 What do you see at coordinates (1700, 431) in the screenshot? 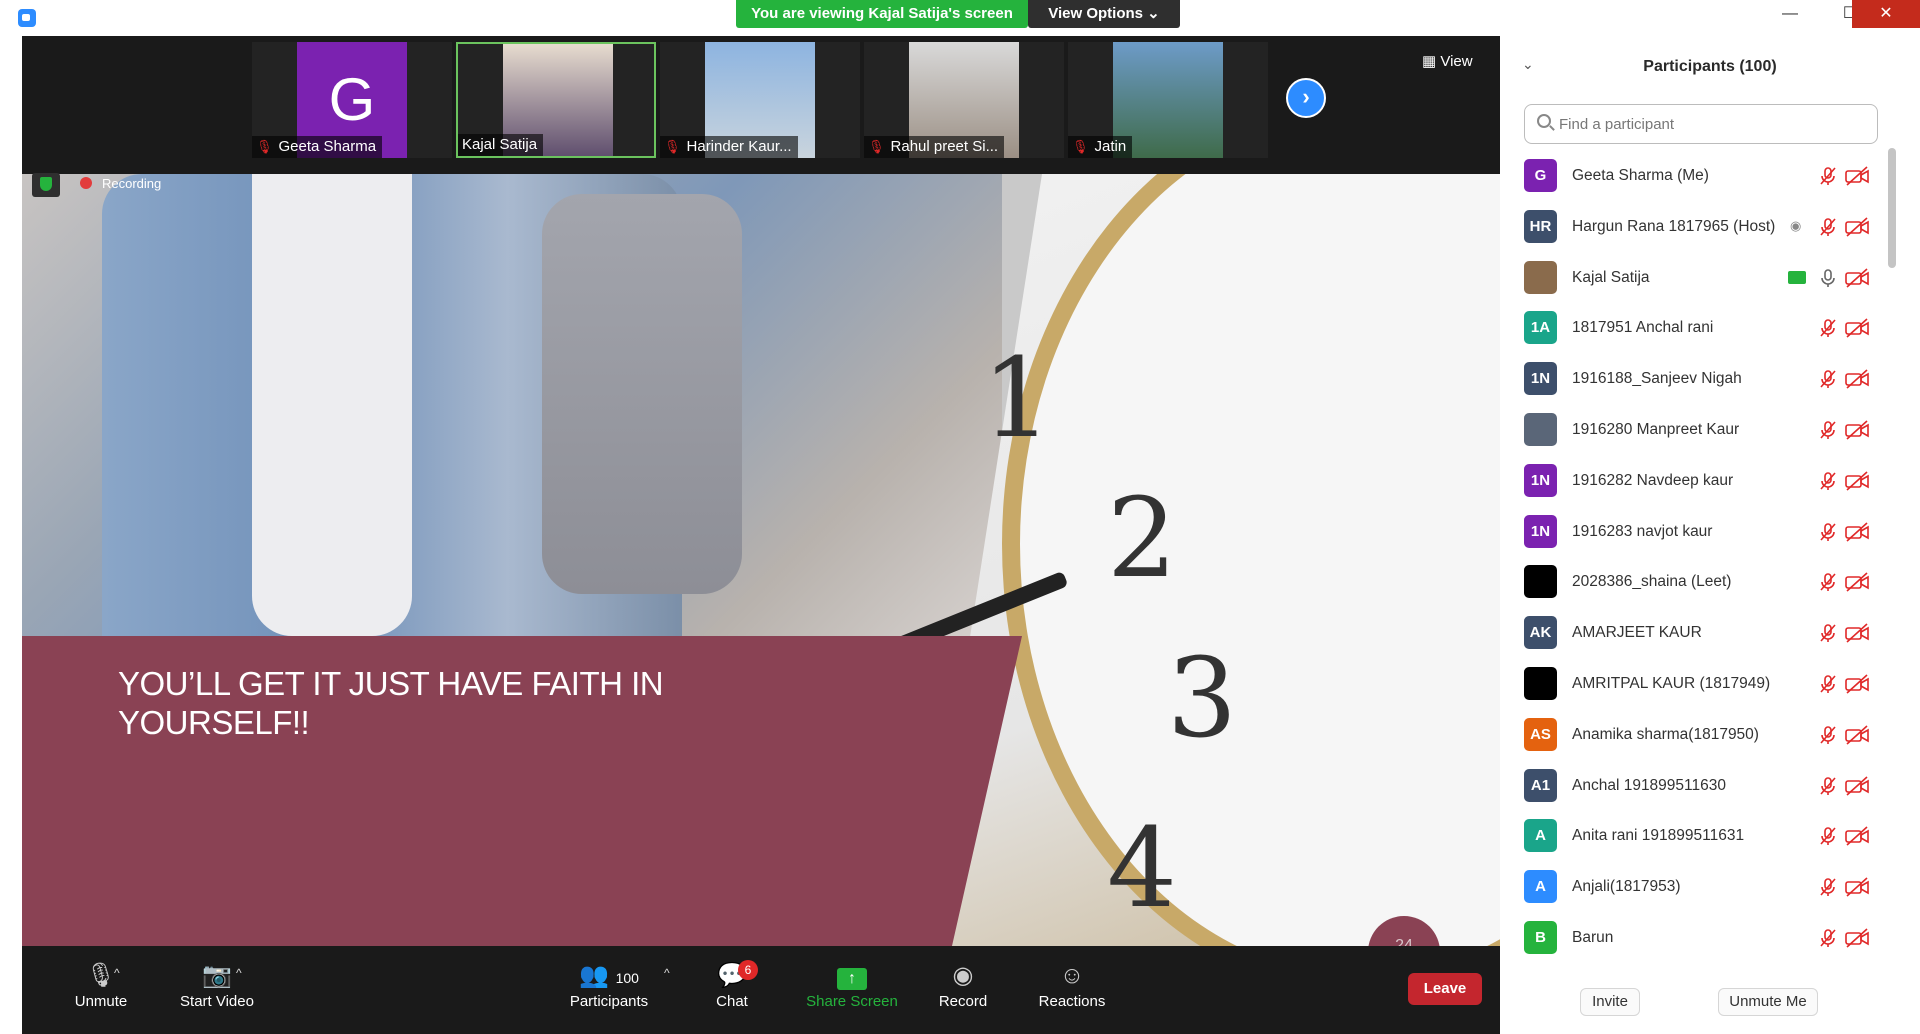
I see `participant-row: 1916280 Manpreet Kaur` at bounding box center [1700, 431].